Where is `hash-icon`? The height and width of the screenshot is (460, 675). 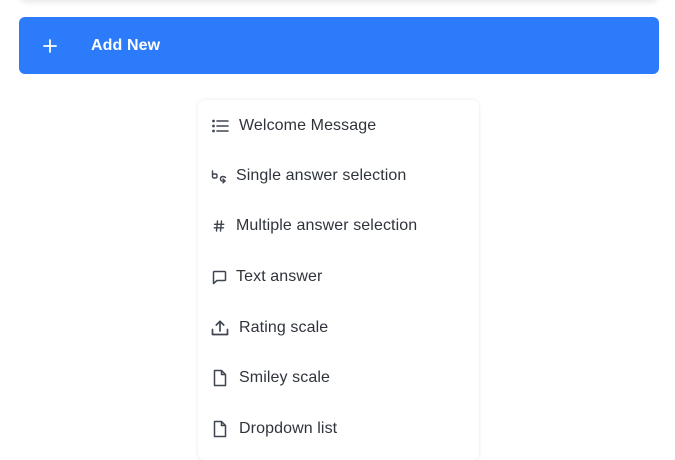
hash-icon is located at coordinates (219, 226).